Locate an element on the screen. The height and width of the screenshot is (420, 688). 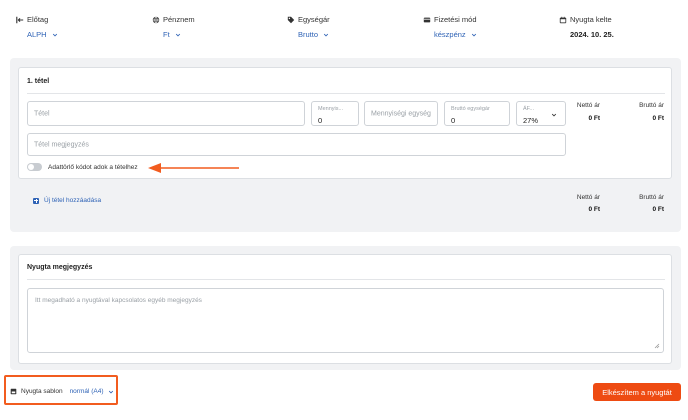
prefix-setting: Előtag ALPH is located at coordinates (37, 27).